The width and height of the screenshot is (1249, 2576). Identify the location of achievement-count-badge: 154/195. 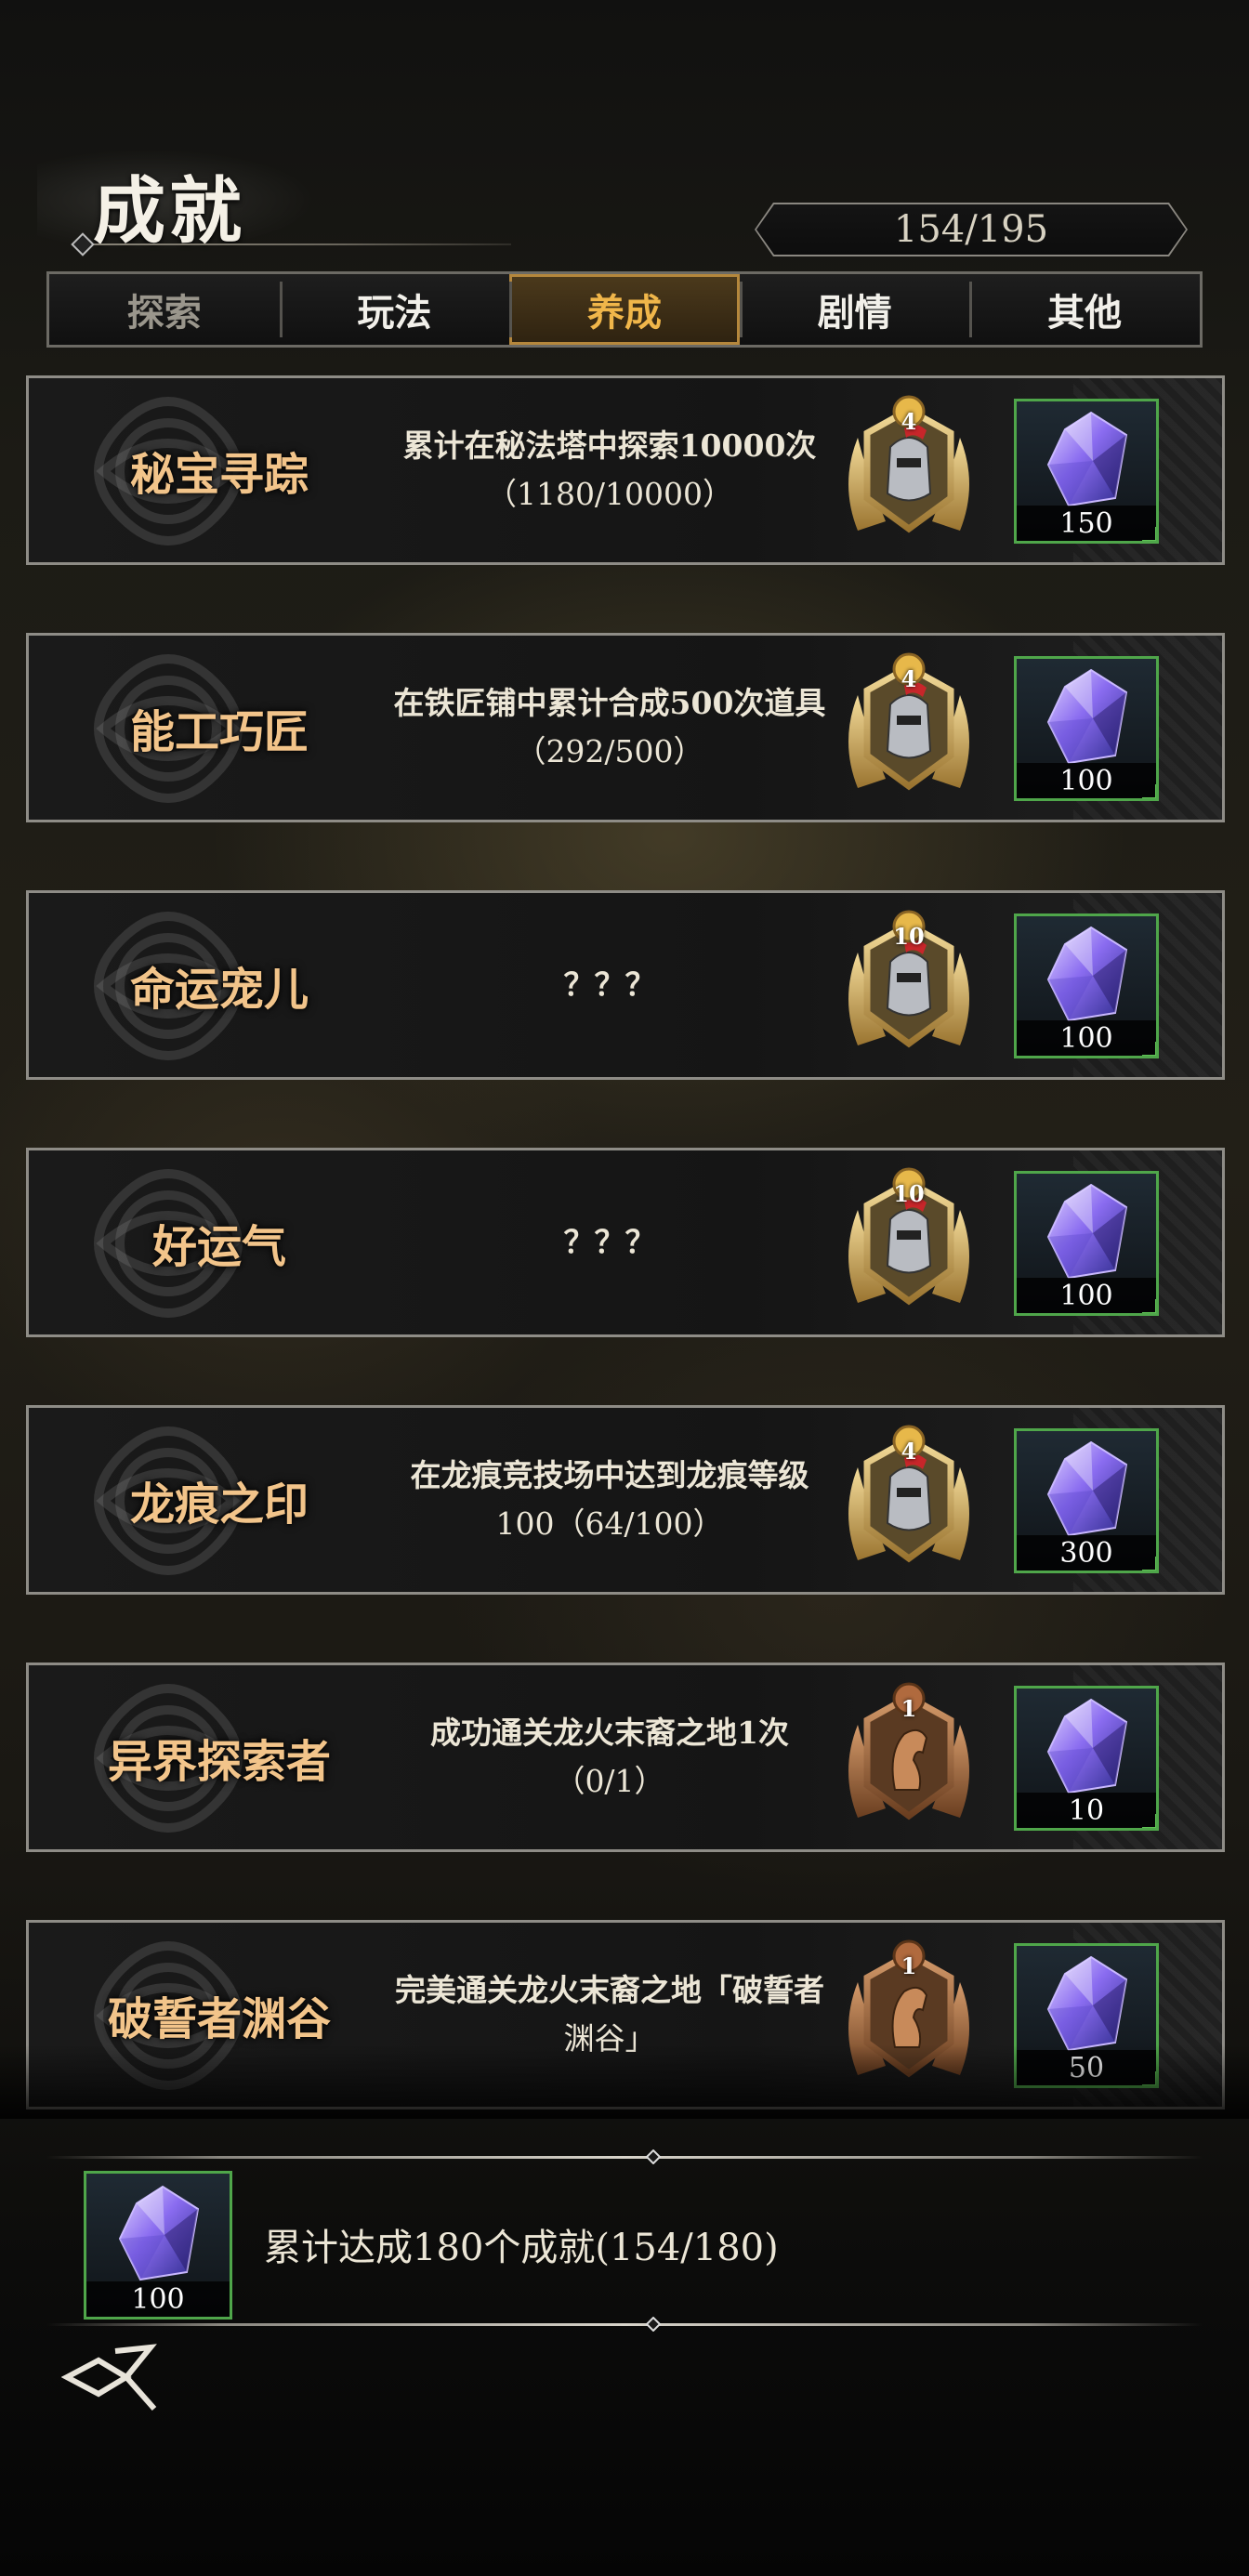
(971, 229).